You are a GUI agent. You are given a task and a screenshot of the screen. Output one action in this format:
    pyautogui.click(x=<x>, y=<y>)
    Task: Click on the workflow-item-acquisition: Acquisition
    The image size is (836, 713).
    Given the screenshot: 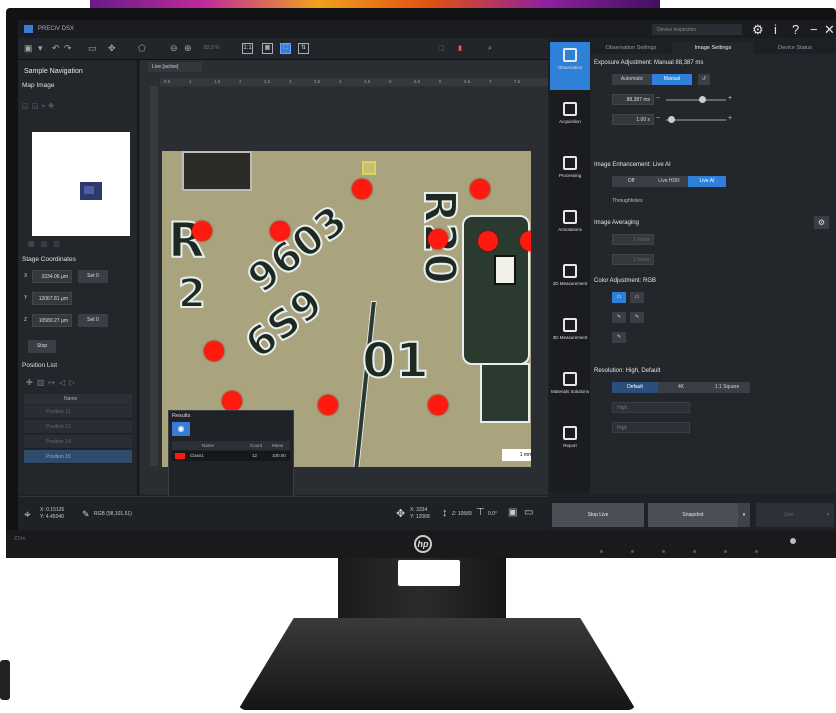 What is the action you would take?
    pyautogui.click(x=570, y=120)
    